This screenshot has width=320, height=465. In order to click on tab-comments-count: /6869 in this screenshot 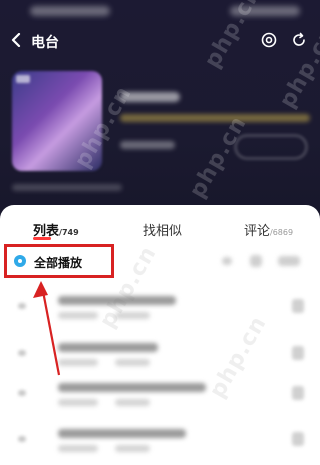, I will do `click(282, 232)`.